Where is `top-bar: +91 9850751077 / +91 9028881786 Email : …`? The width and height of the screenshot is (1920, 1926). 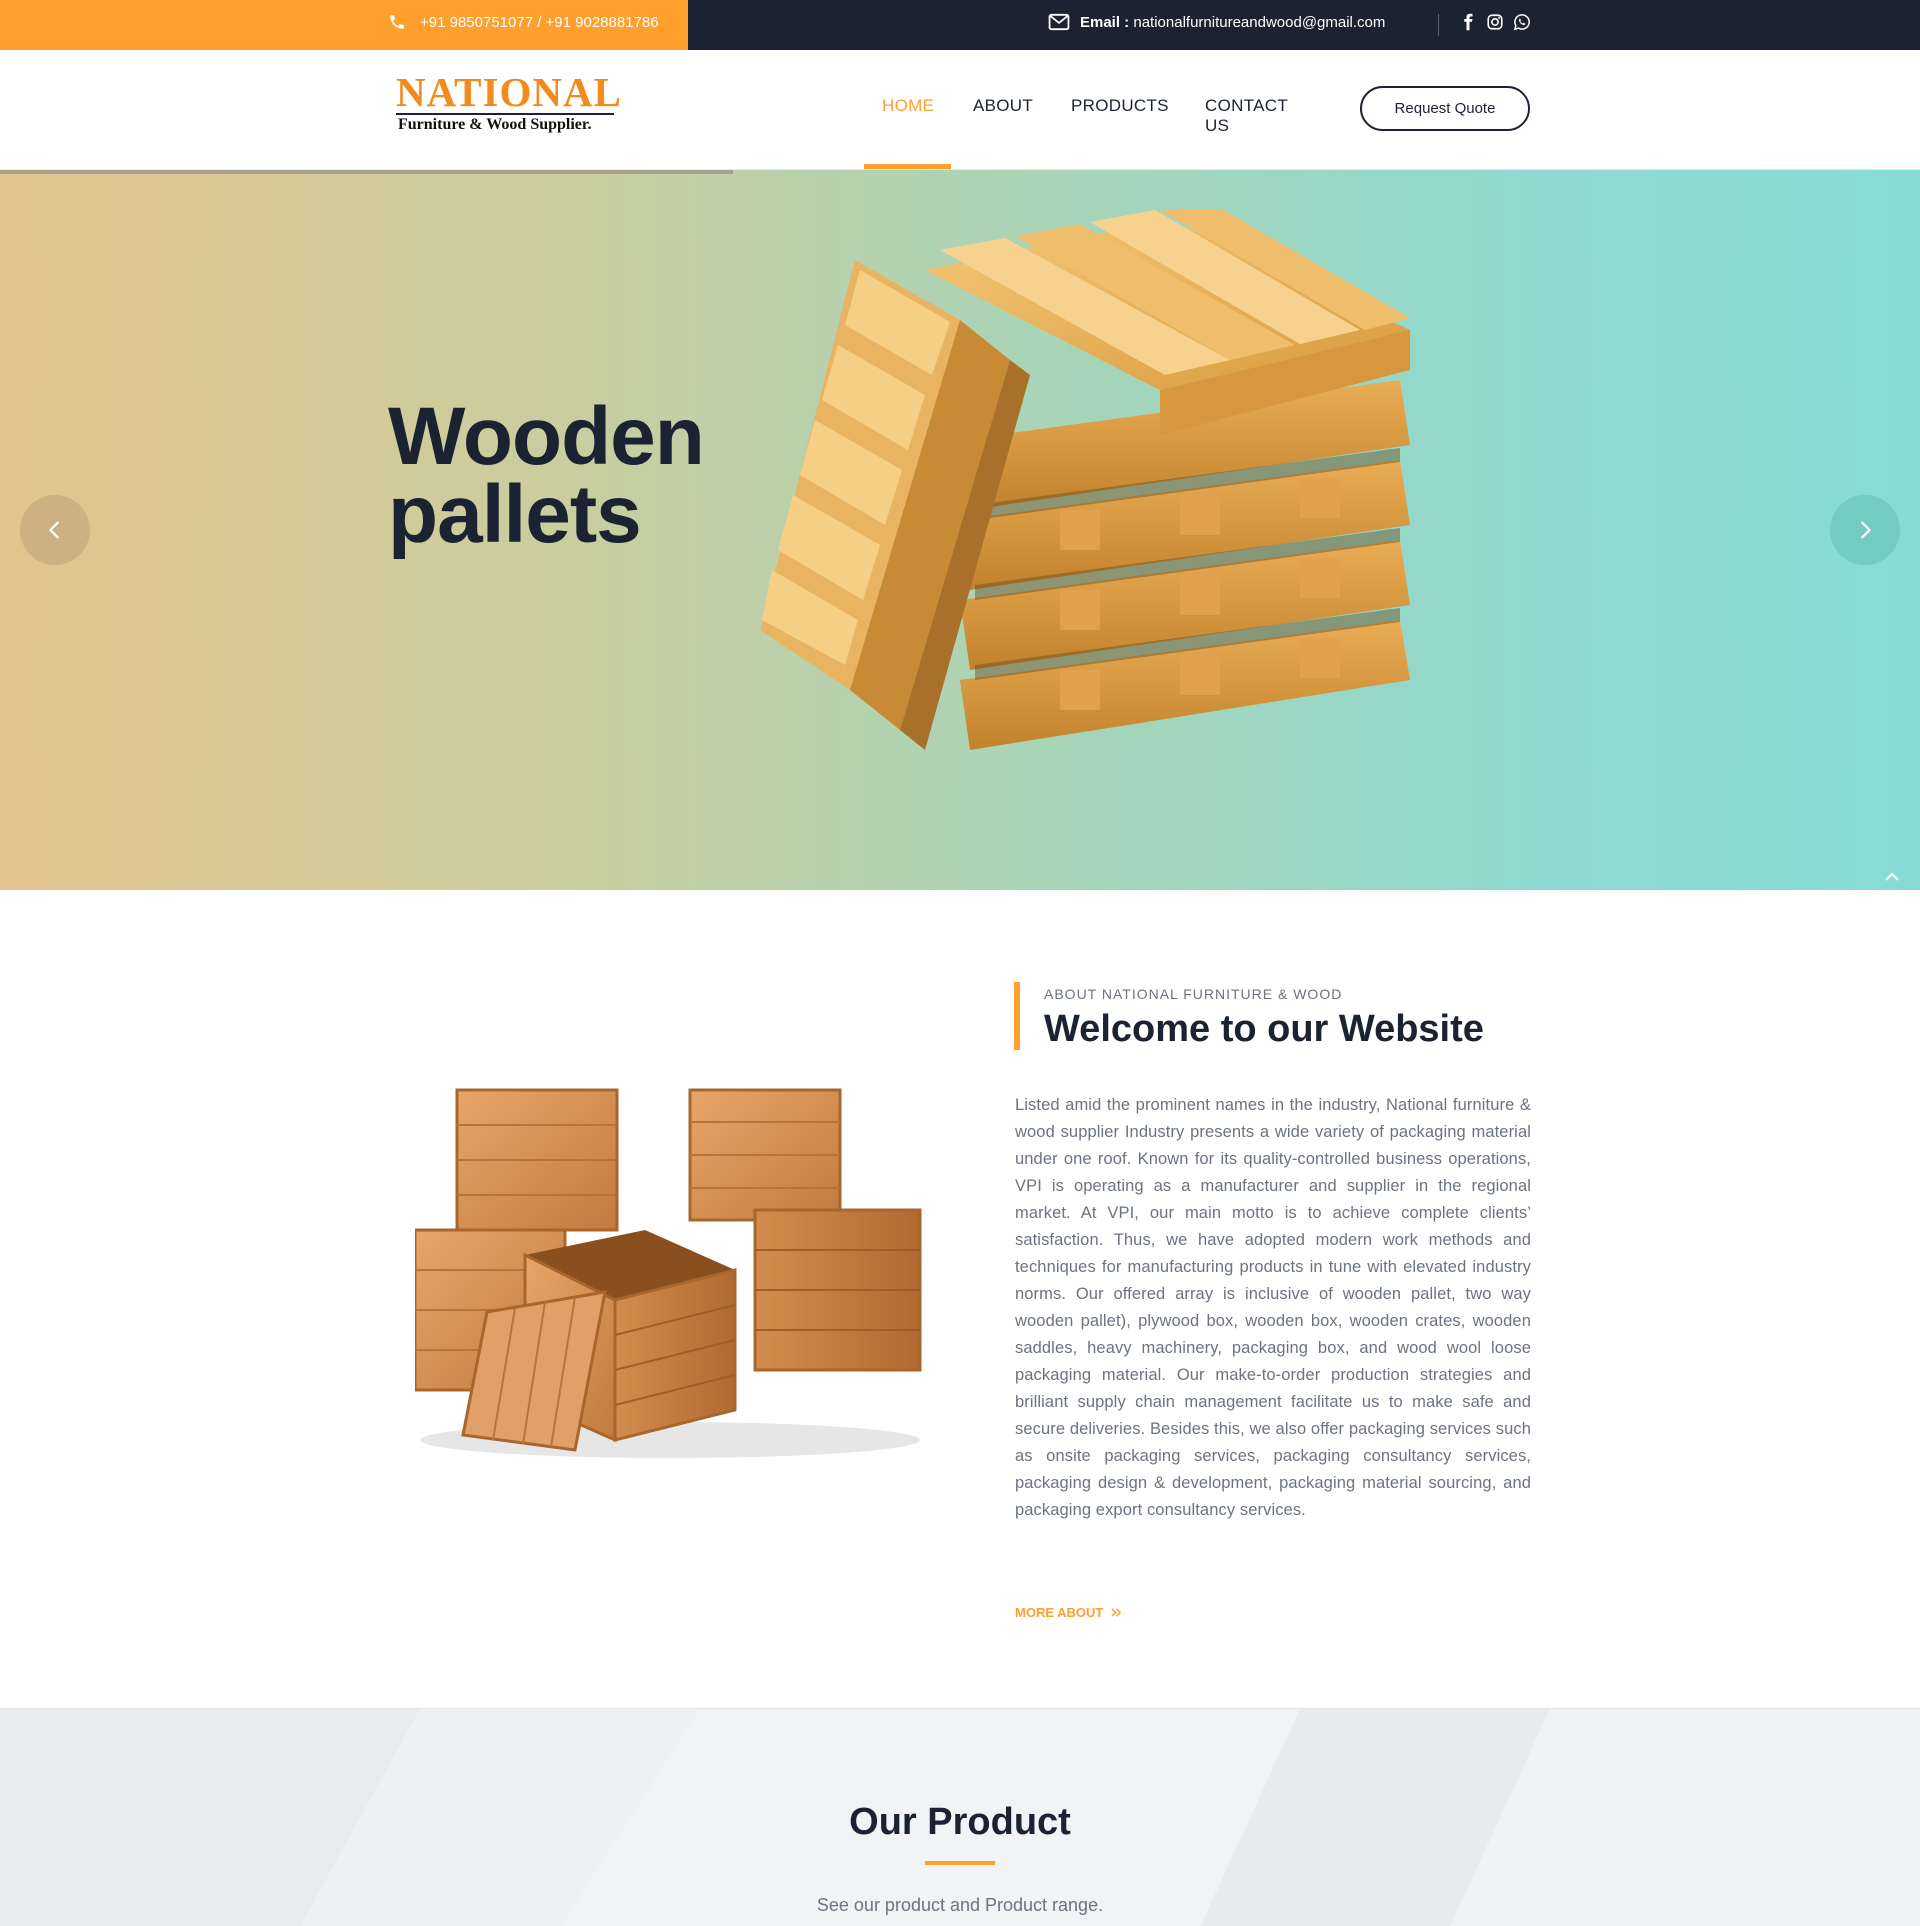
top-bar: +91 9850751077 / +91 9028881786 Email : … is located at coordinates (960, 25).